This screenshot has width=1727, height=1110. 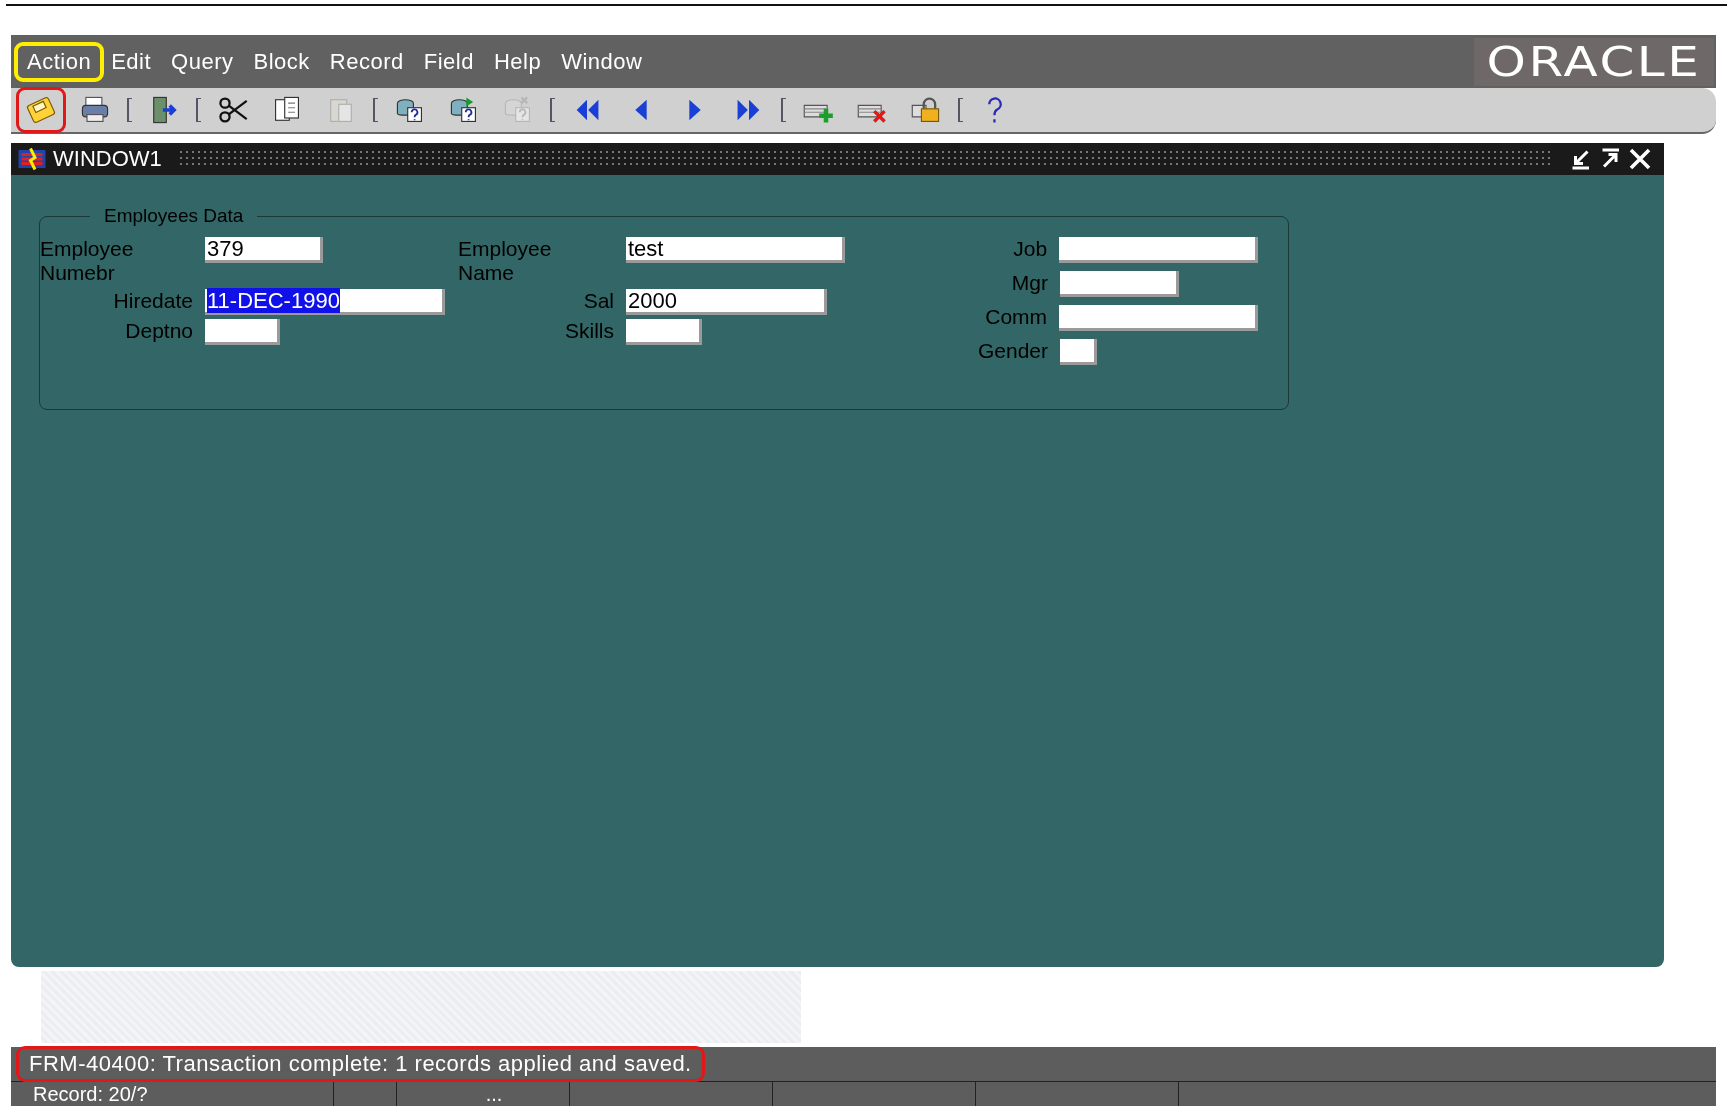 I want to click on menu-item: Query, so click(x=202, y=61).